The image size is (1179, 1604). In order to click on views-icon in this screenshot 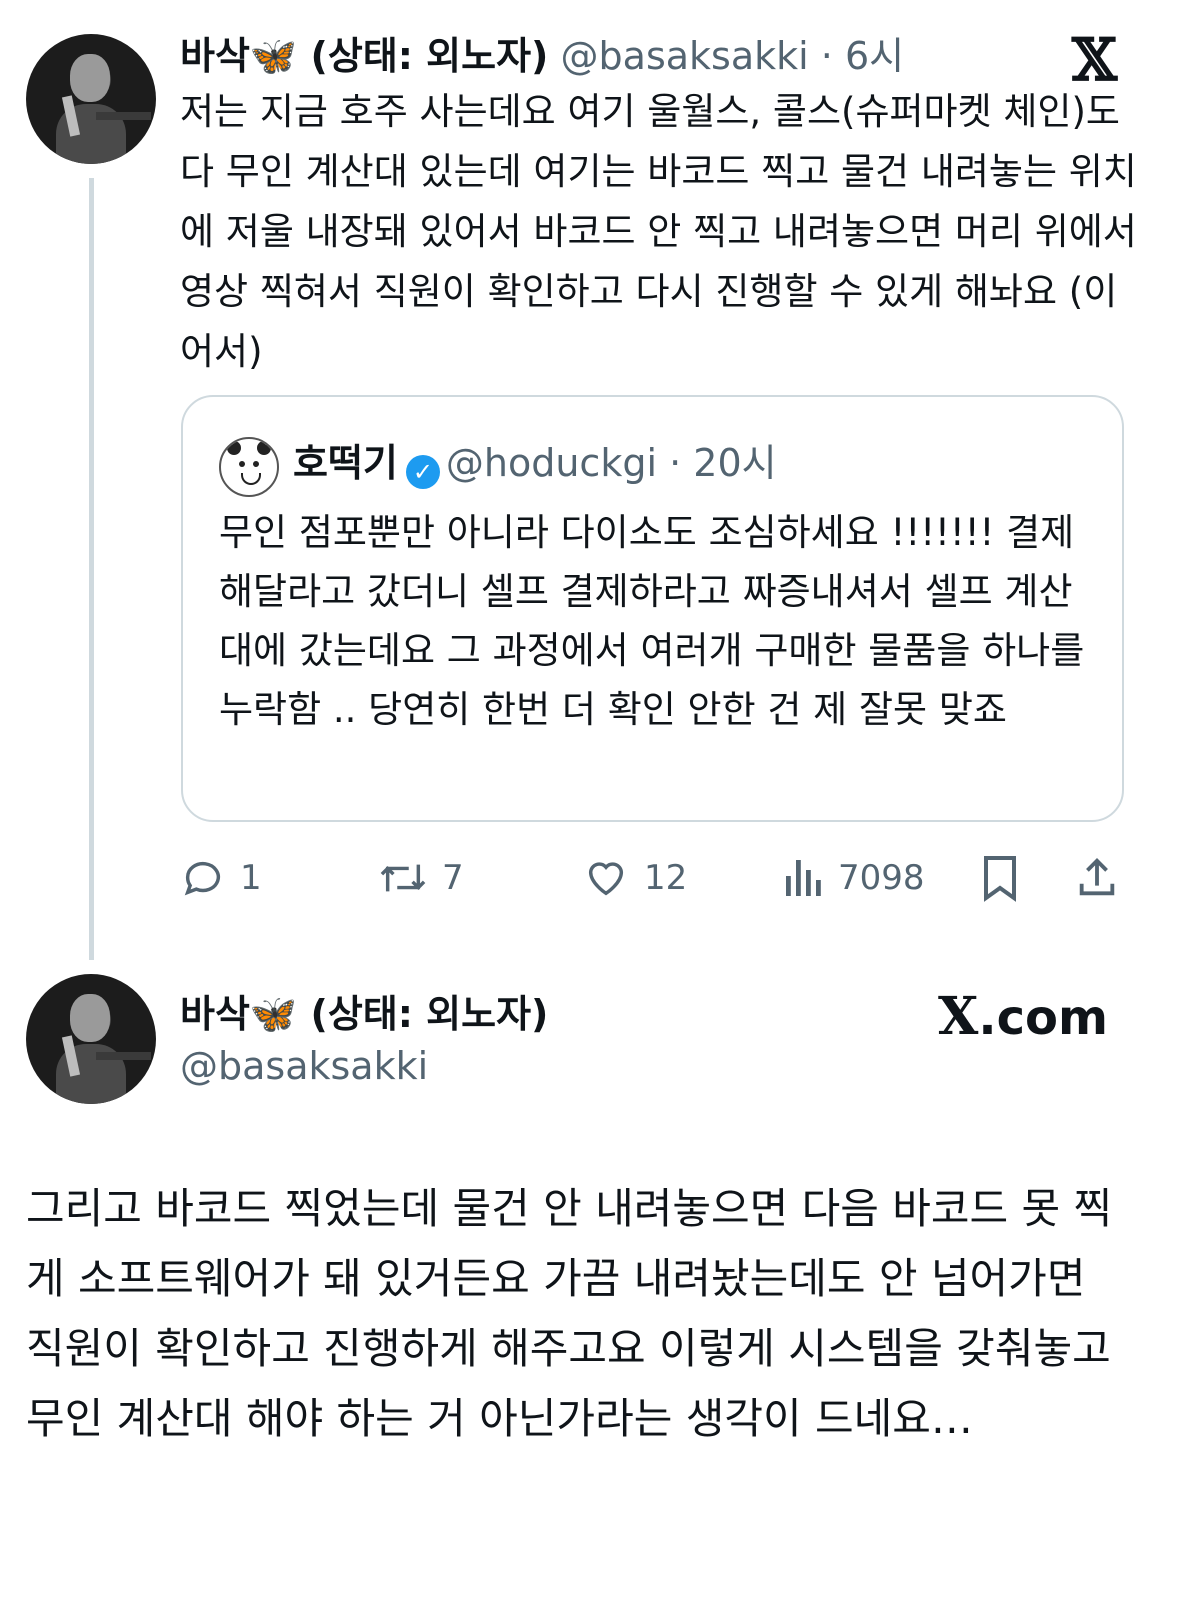, I will do `click(803, 878)`.